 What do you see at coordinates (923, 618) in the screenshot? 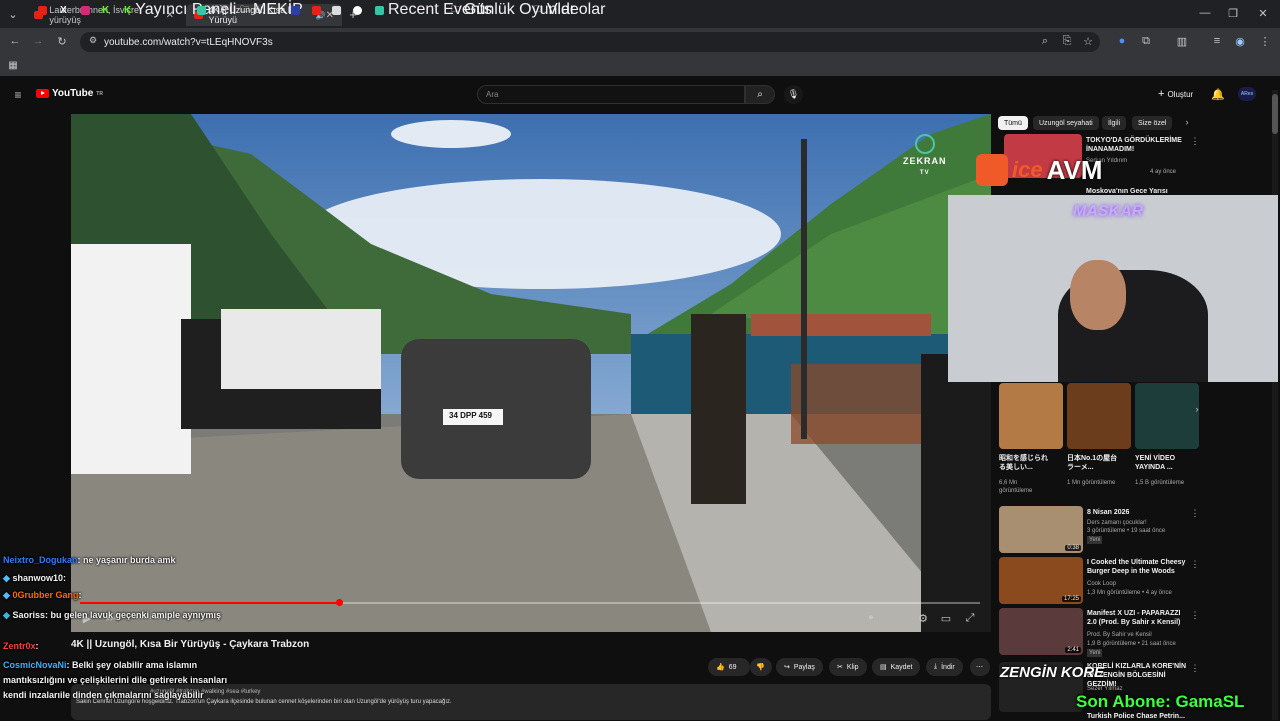
I see `settings-gear-icon: ⚙` at bounding box center [923, 618].